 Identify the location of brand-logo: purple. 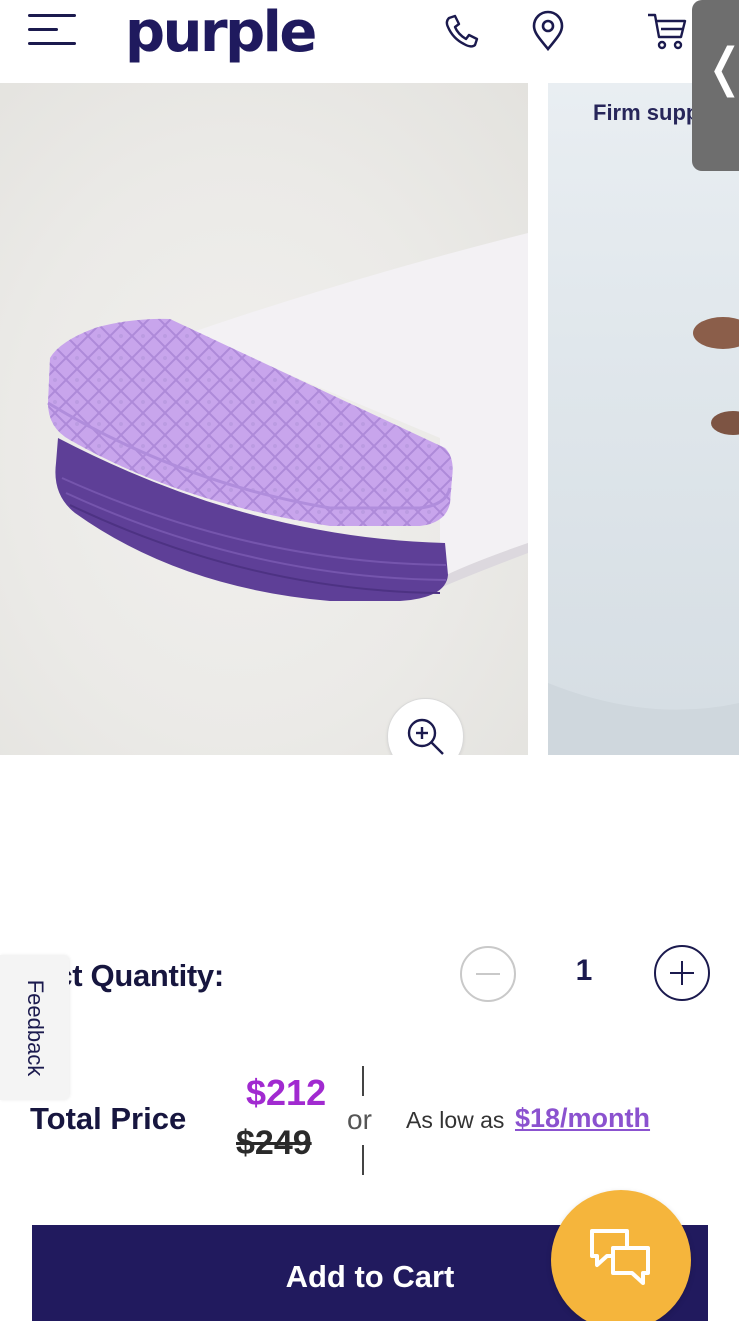
(221, 34).